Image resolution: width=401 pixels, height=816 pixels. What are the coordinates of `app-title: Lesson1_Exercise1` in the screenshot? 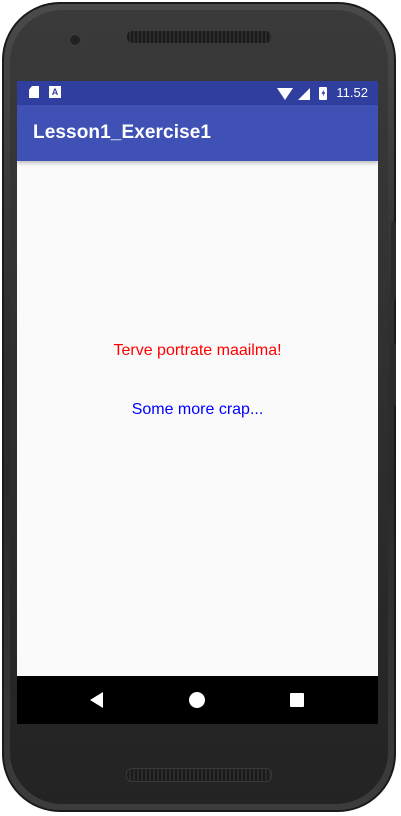 It's located at (122, 132).